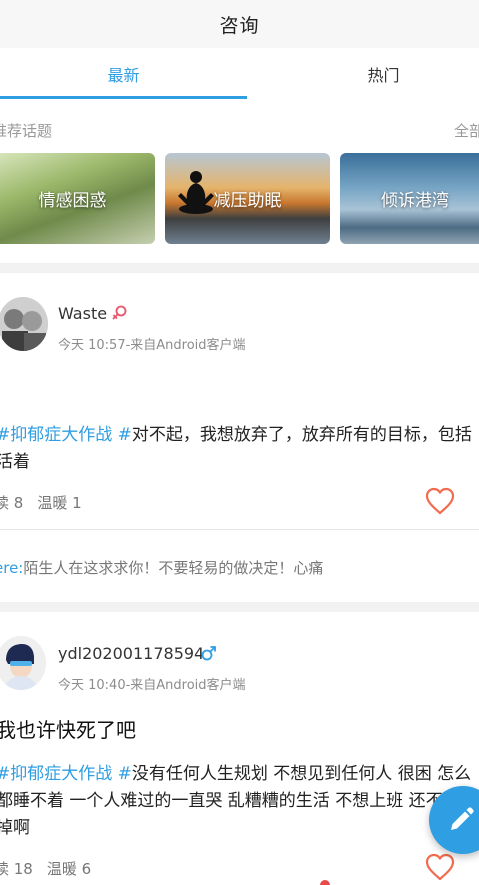 This screenshot has height=885, width=479. I want to click on post-stats: 读 8 温暖 1, so click(48, 502).